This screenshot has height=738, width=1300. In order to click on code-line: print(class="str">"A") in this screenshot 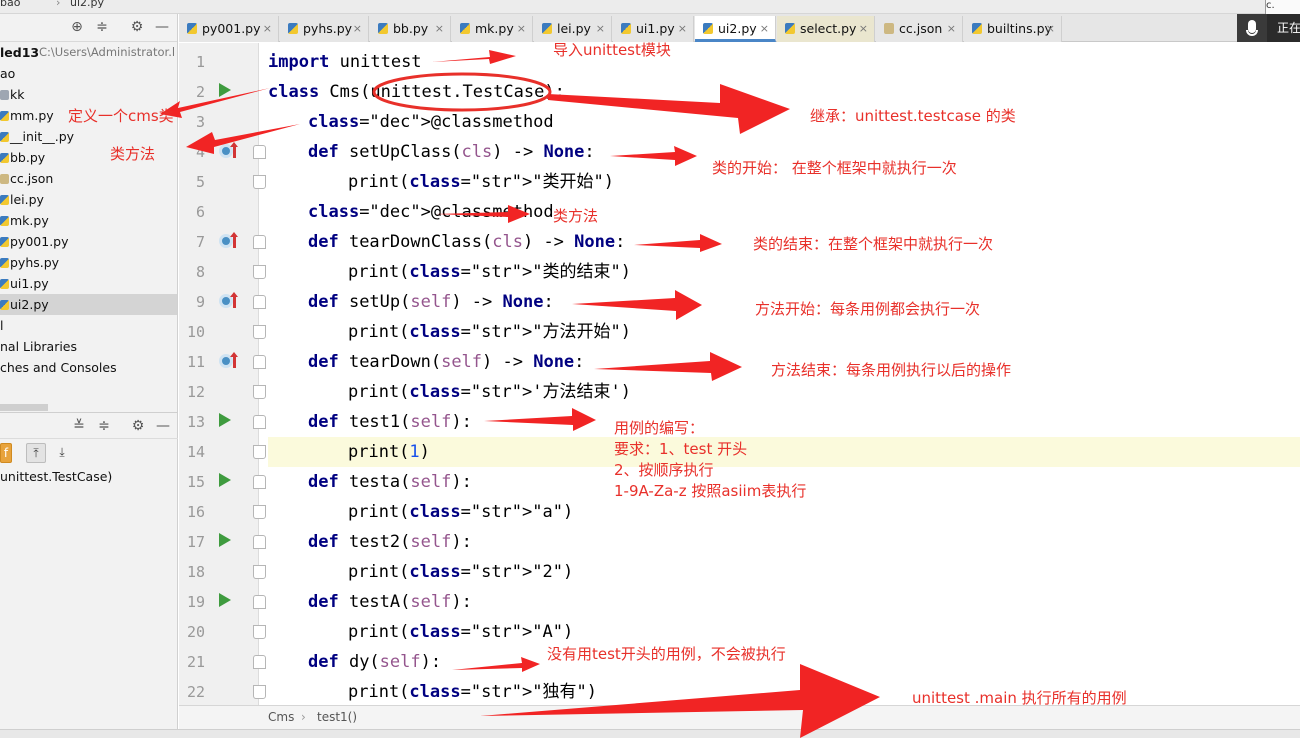, I will do `click(420, 632)`.